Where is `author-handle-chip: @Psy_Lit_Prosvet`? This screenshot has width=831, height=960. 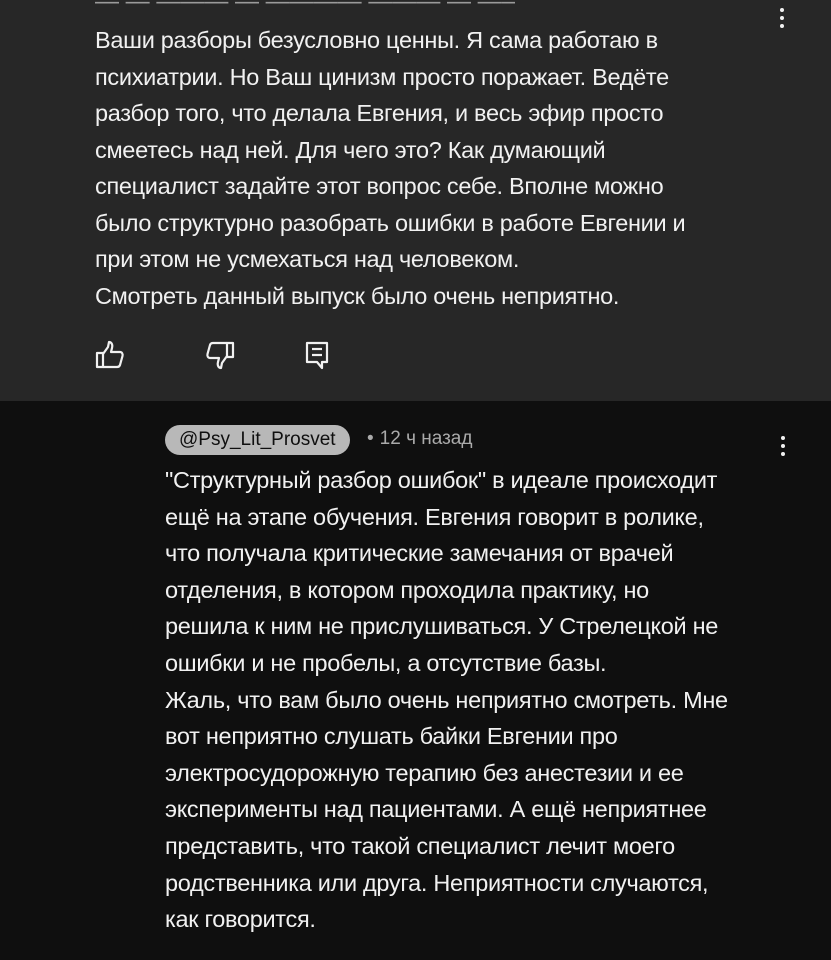
author-handle-chip: @Psy_Lit_Prosvet is located at coordinates (257, 440).